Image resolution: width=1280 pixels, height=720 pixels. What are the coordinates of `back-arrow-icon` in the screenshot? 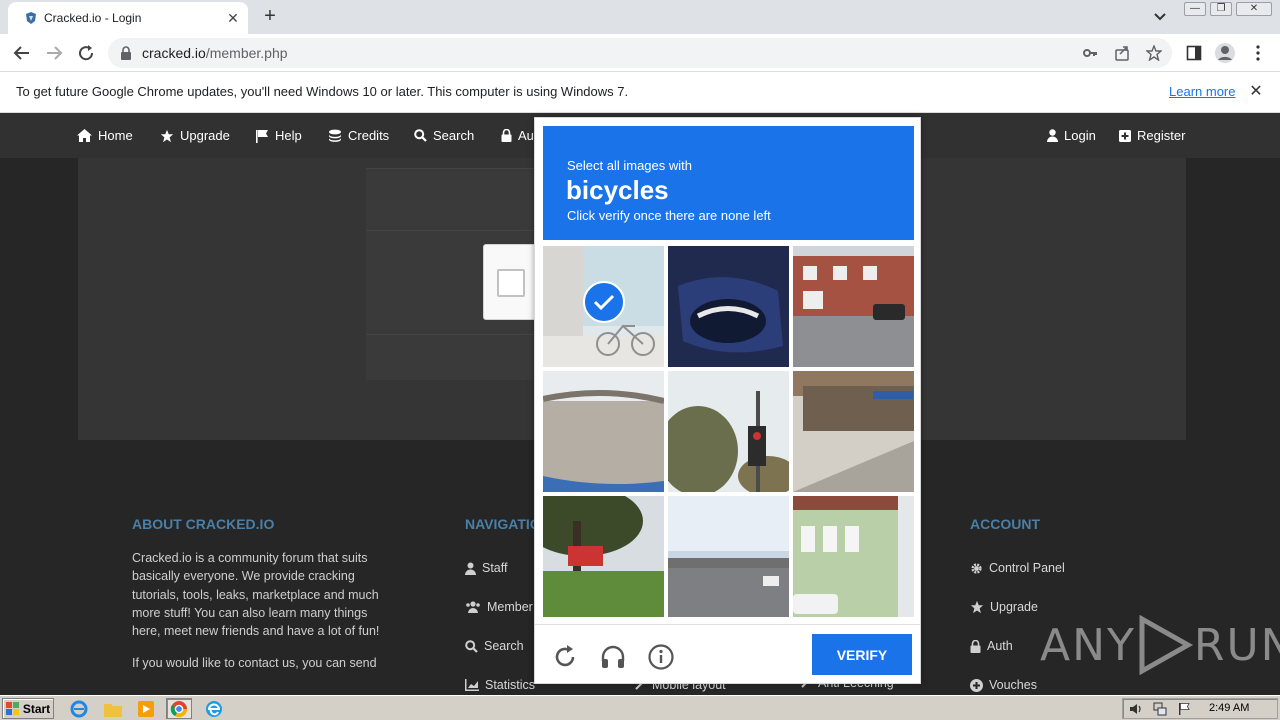 It's located at (21, 53).